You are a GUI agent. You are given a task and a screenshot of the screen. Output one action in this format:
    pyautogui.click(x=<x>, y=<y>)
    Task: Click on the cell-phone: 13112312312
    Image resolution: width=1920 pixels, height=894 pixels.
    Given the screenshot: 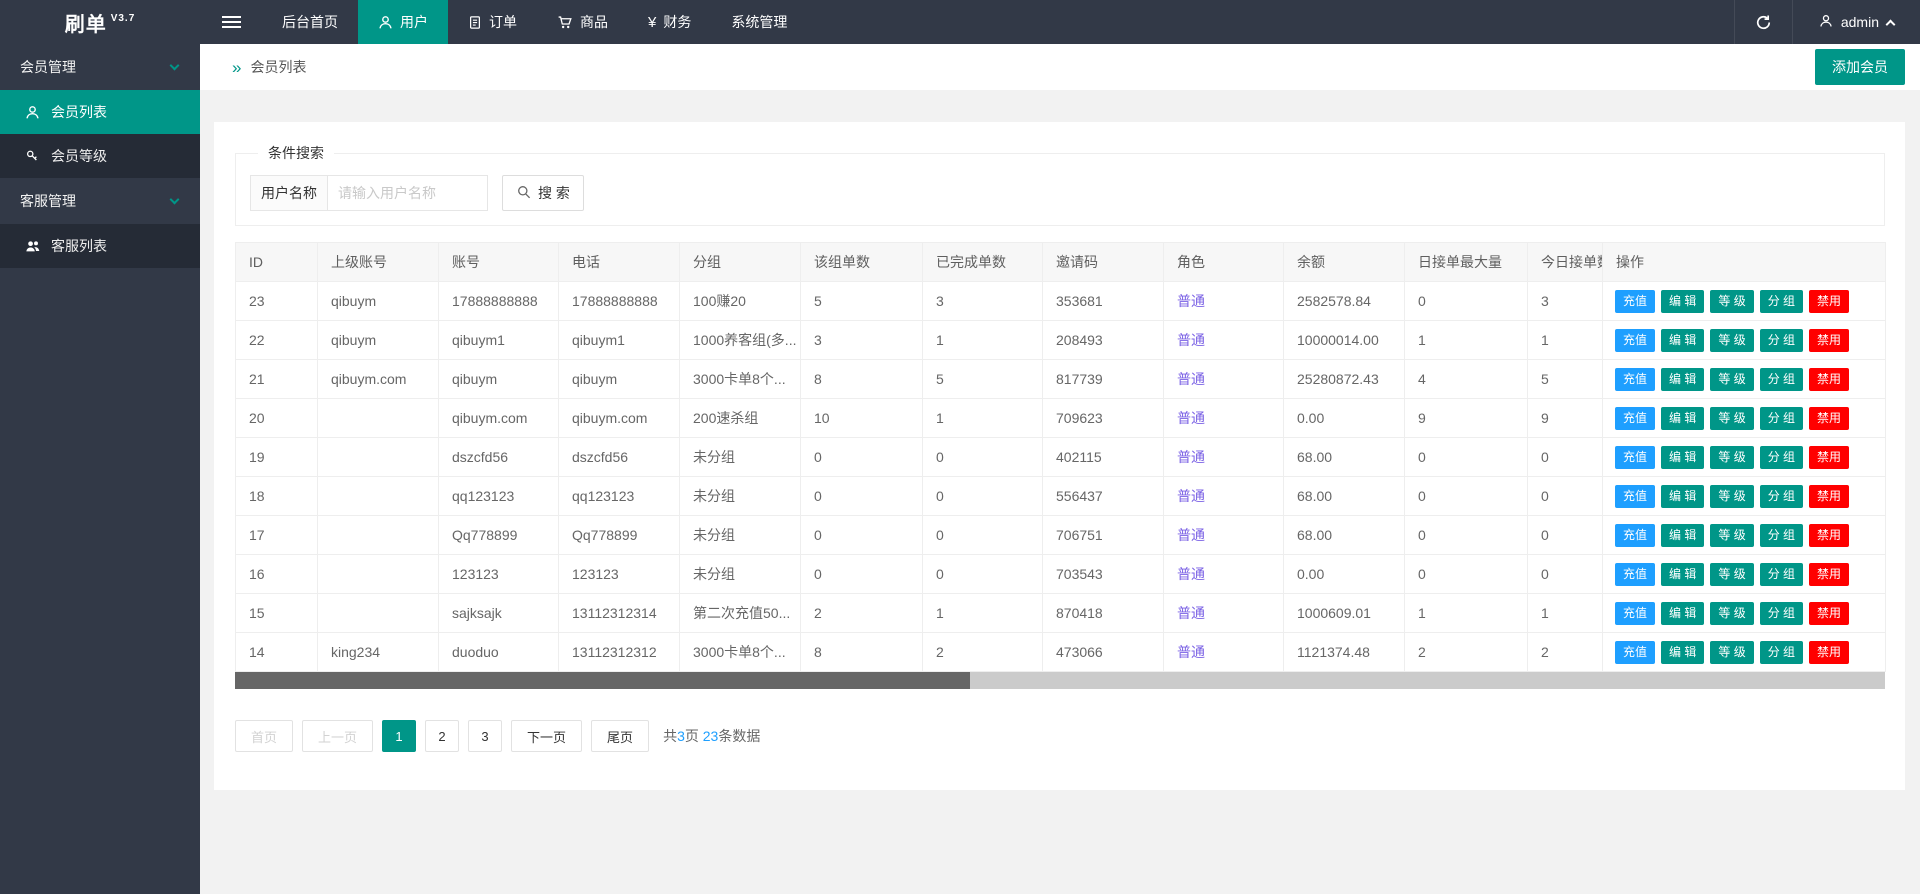 What is the action you would take?
    pyautogui.click(x=619, y=652)
    